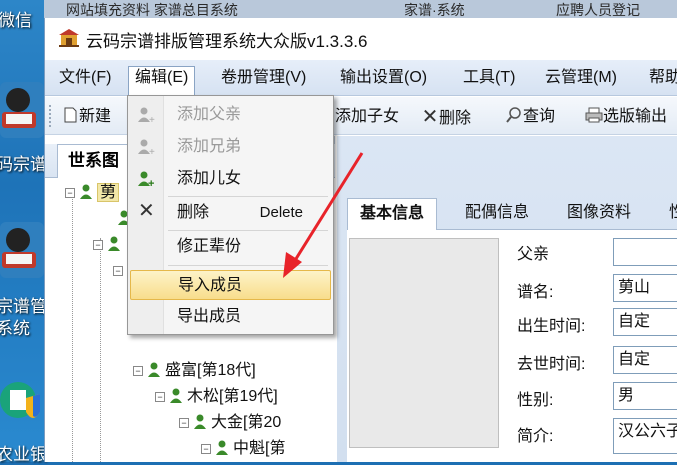 The width and height of the screenshot is (677, 465). What do you see at coordinates (514, 117) in the screenshot?
I see `search-icon` at bounding box center [514, 117].